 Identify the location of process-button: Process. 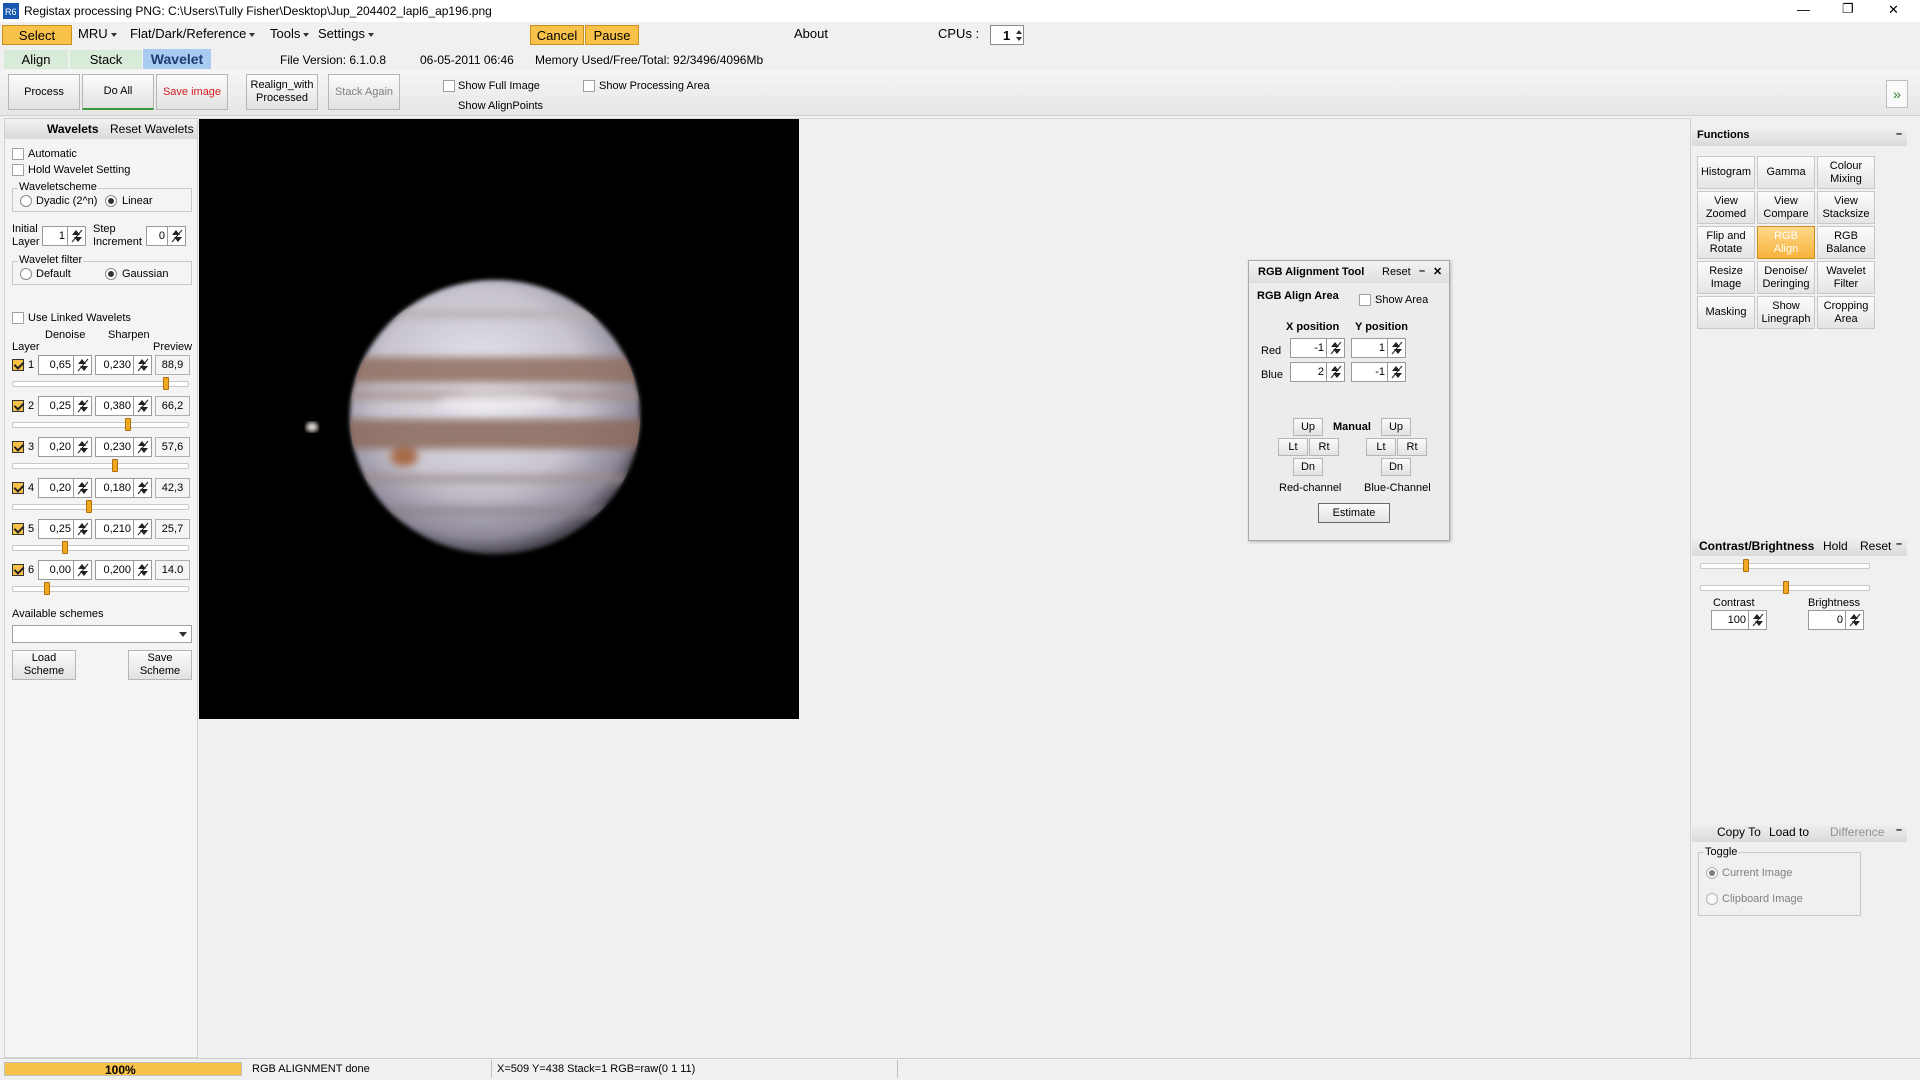
(44, 92).